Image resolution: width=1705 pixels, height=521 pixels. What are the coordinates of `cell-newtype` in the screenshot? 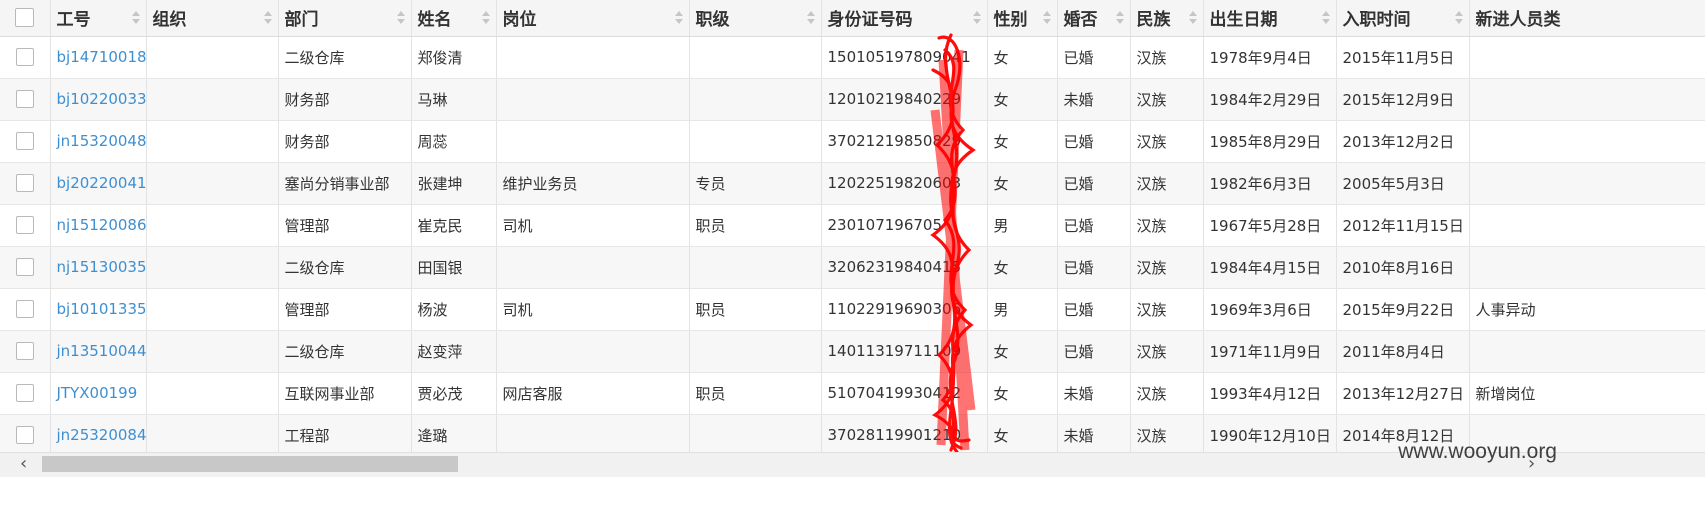 It's located at (1587, 57).